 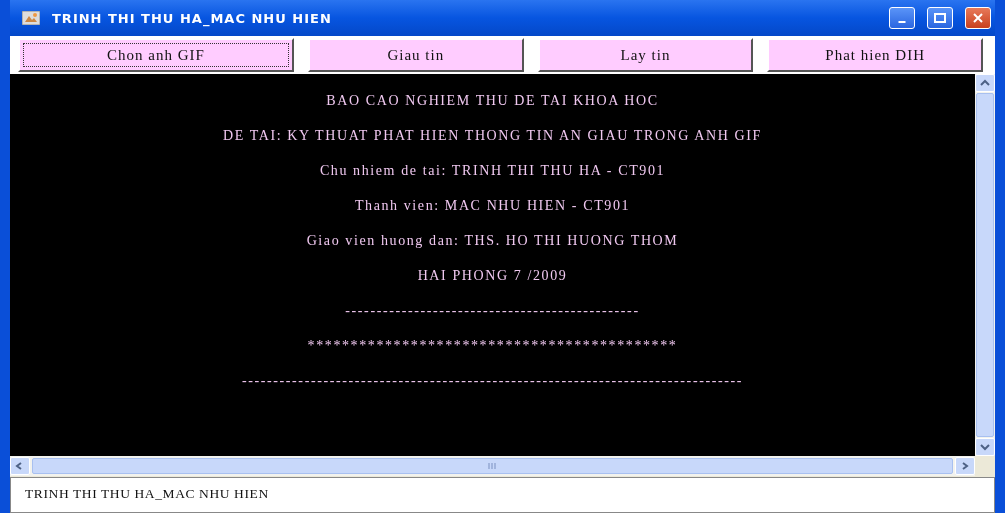 I want to click on maximize-icon, so click(x=940, y=18).